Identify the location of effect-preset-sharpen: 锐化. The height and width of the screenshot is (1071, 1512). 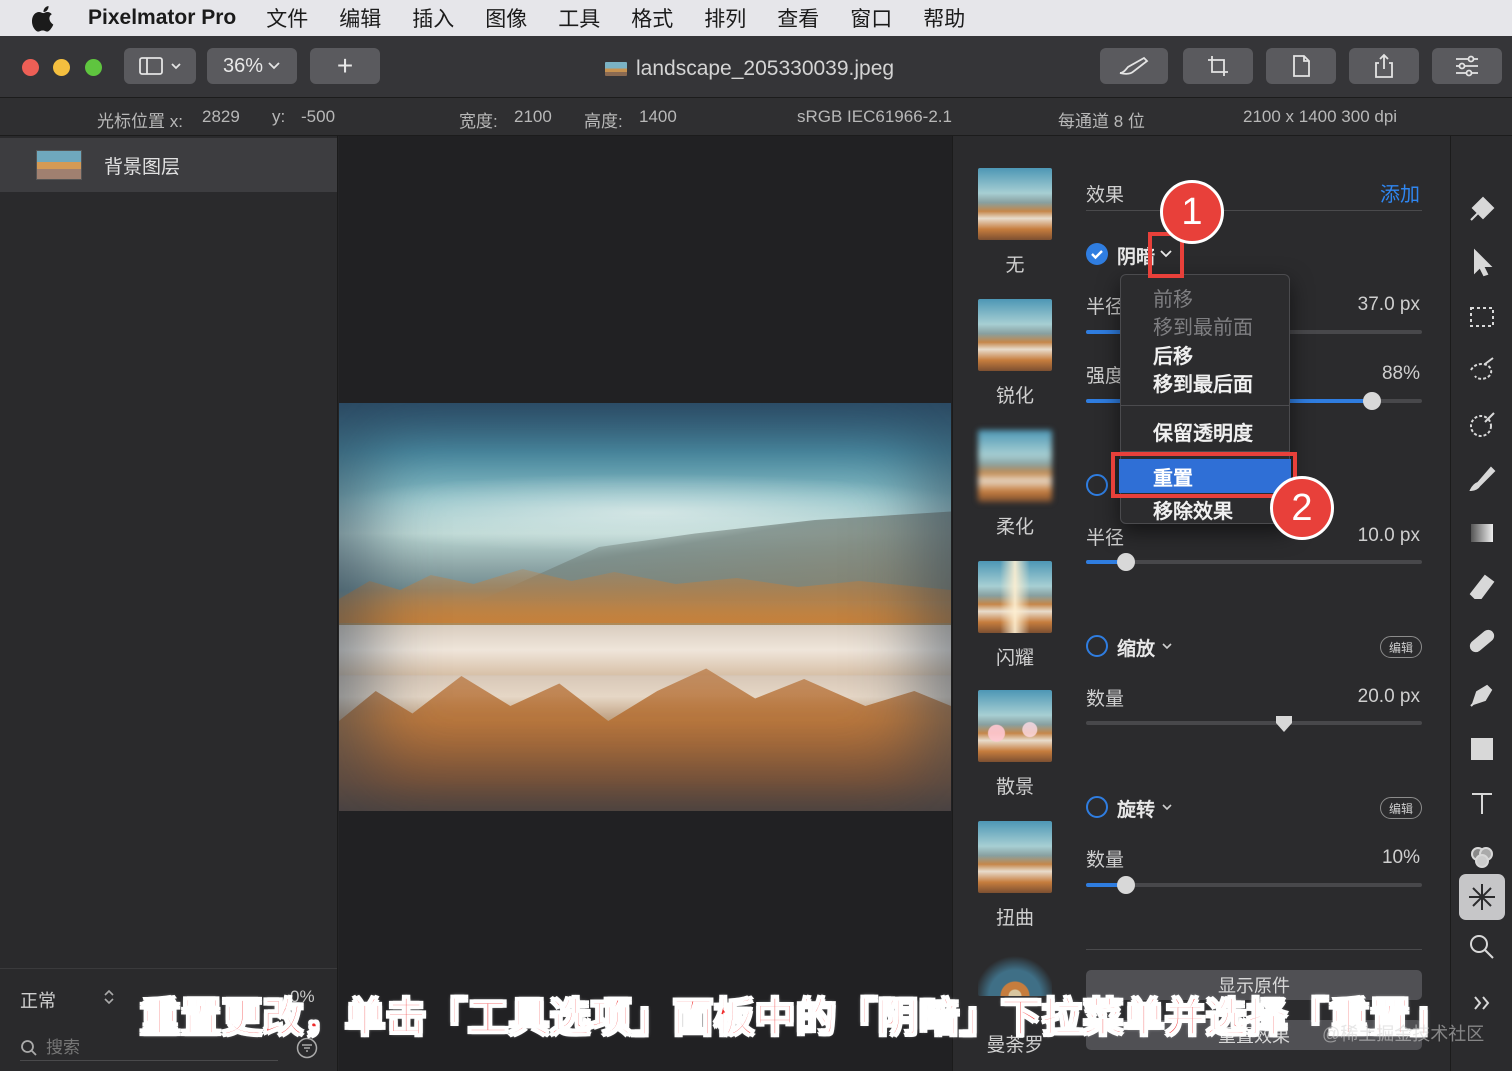
(1015, 353).